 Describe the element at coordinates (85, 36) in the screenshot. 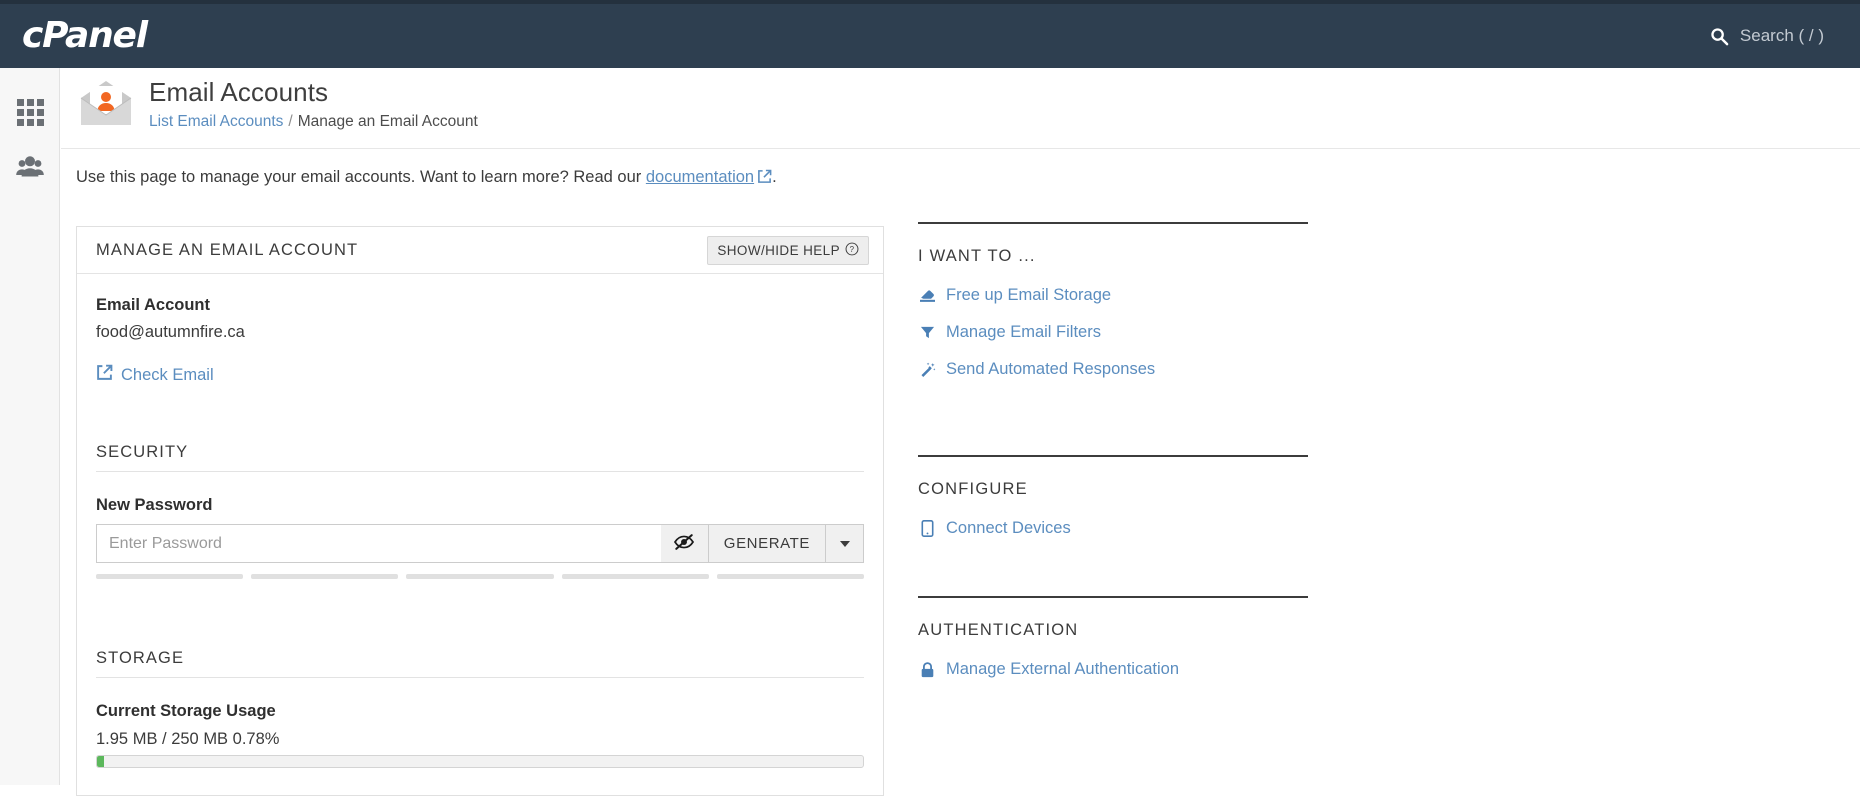

I see `cpanel-logo: cPanel` at that location.